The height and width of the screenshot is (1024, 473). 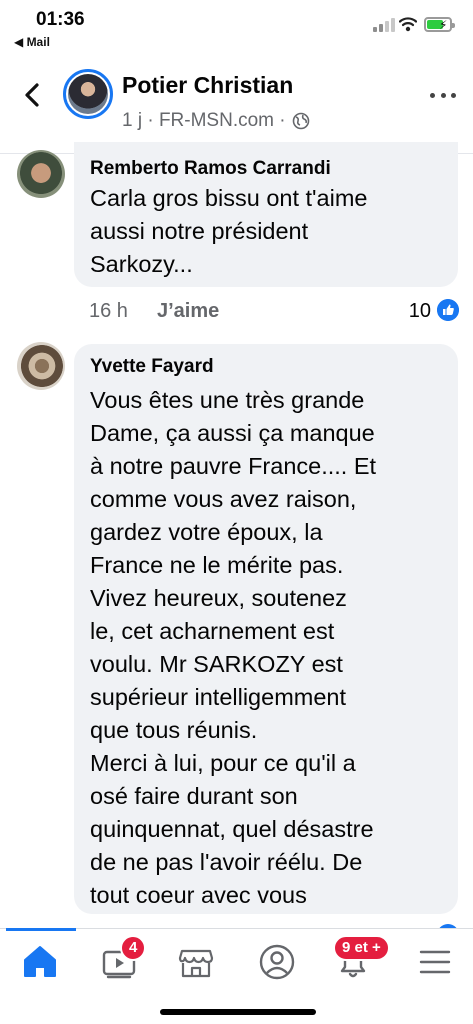 What do you see at coordinates (32, 42) in the screenshot?
I see `back-to-mail-link: ◀ Mail` at bounding box center [32, 42].